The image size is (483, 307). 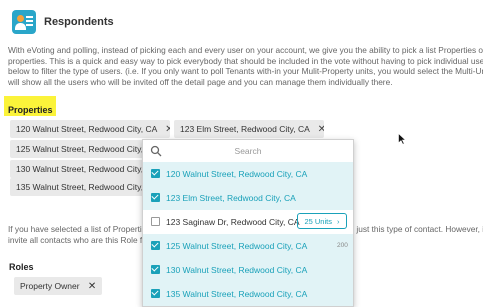 I want to click on property-tag: 135 Walnut Street, Redwood City, C, so click(x=78, y=187).